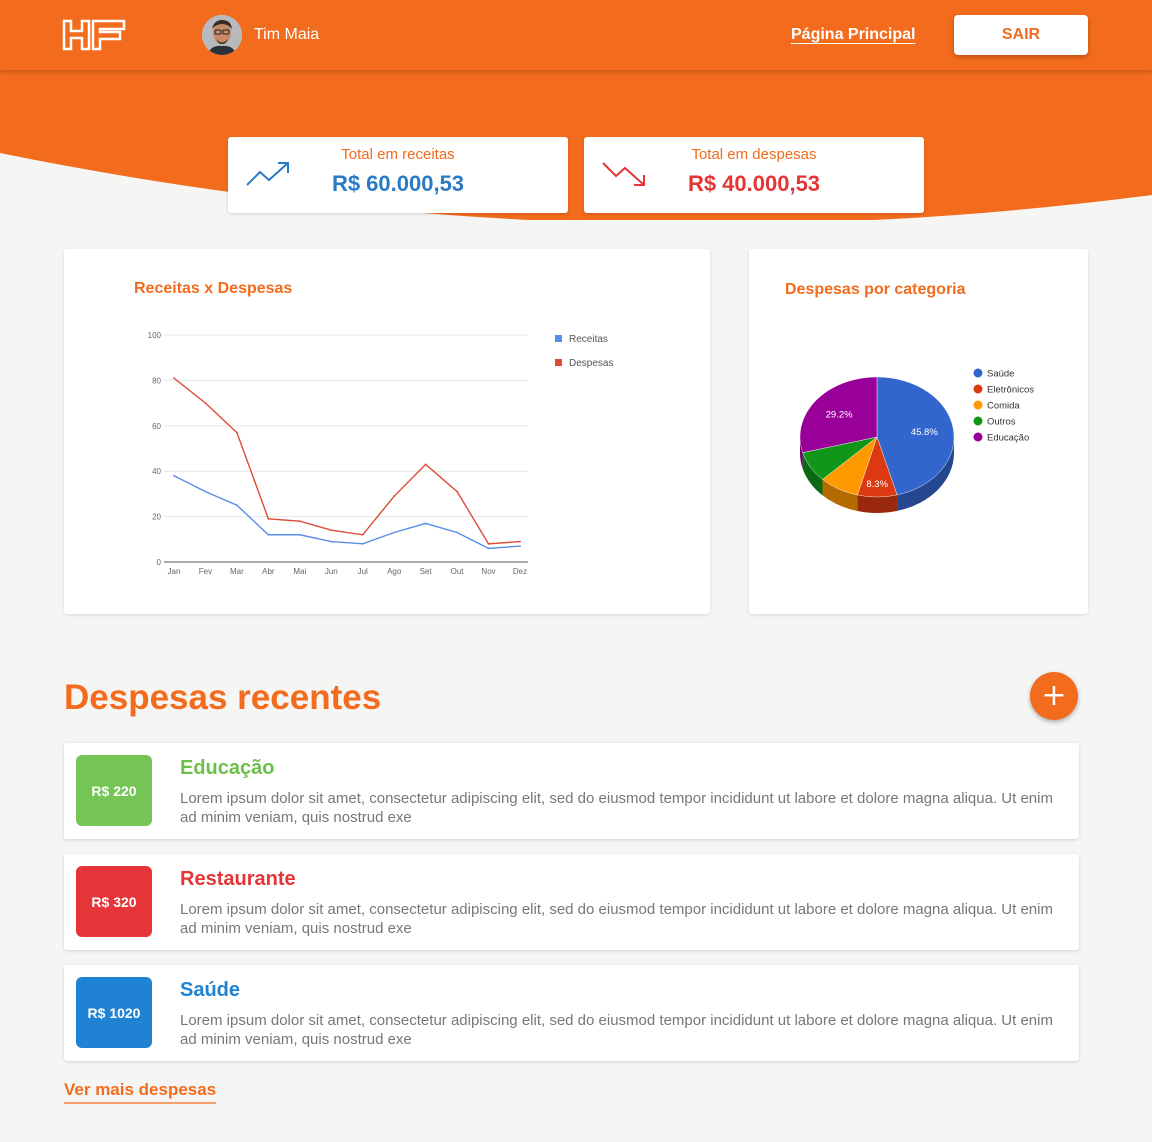 This screenshot has width=1152, height=1142. I want to click on see-more-expenses-link: Ver mais despesas, so click(140, 1092).